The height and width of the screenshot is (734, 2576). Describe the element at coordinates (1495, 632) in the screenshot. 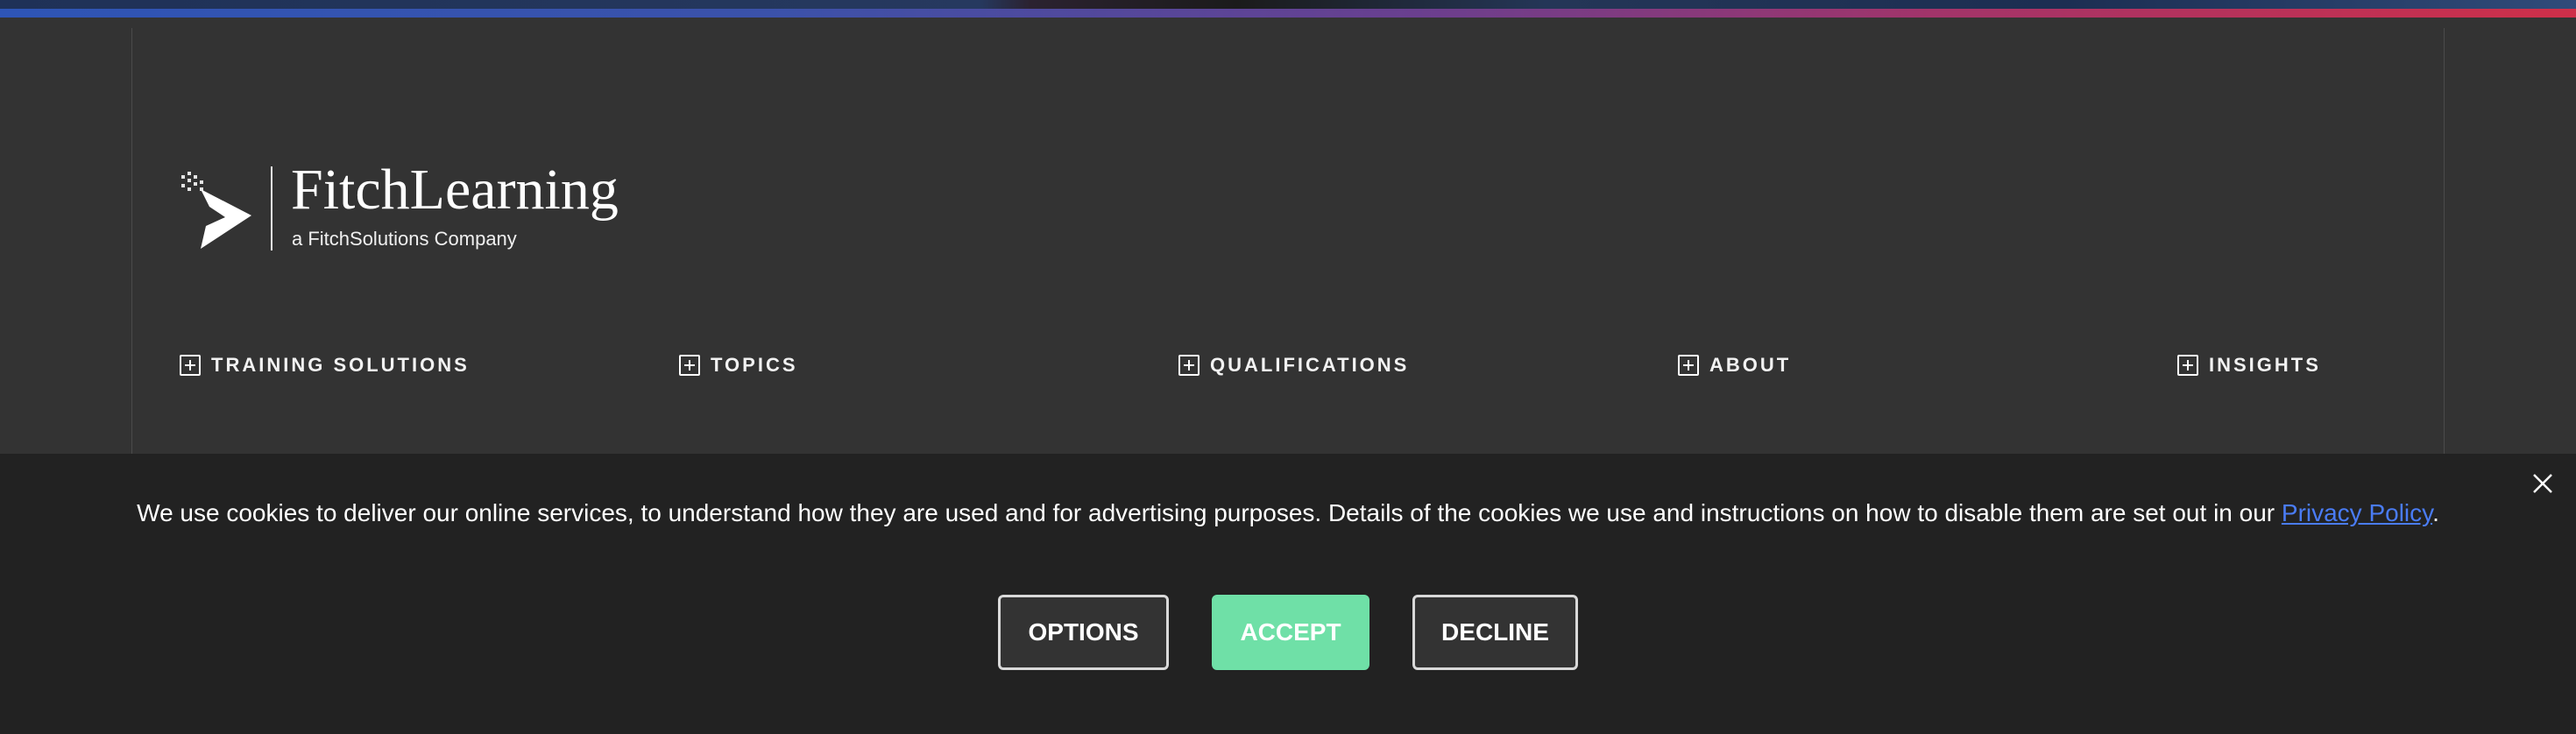

I see `decline-button: DECLINE` at that location.